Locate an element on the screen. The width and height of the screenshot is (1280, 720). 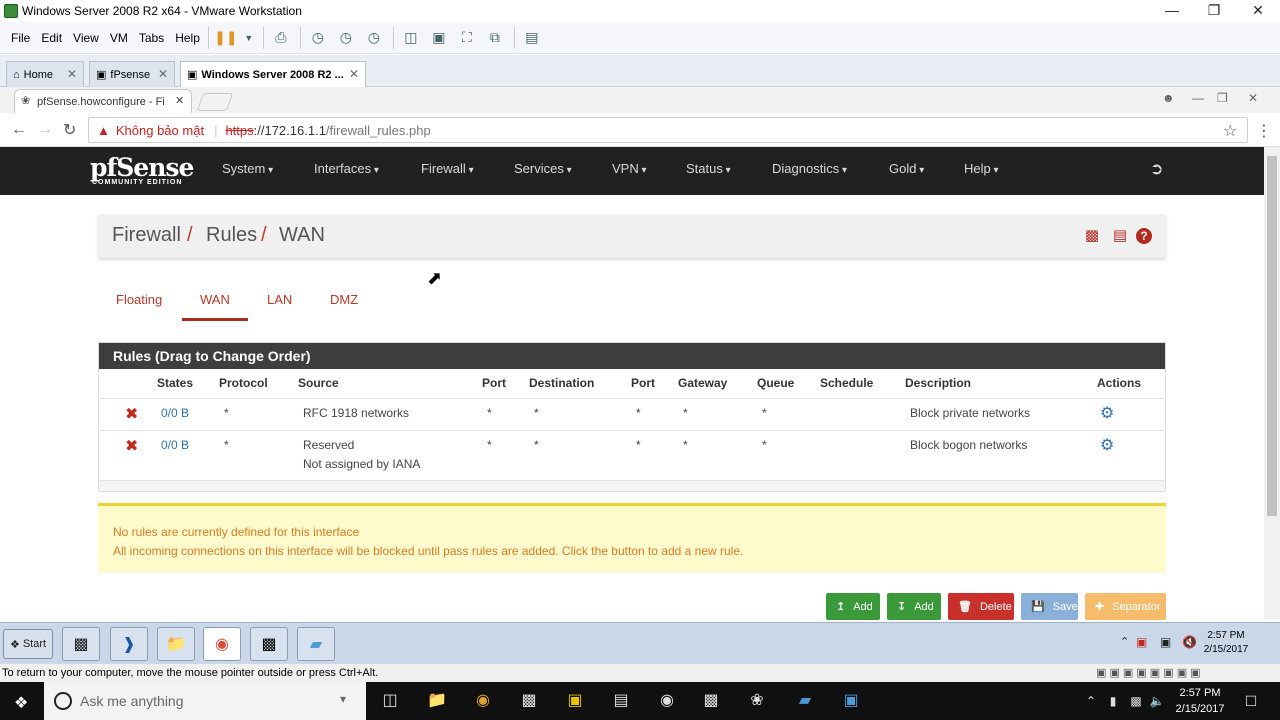
fullscreen-icon: ⛶ is located at coordinates (467, 38).